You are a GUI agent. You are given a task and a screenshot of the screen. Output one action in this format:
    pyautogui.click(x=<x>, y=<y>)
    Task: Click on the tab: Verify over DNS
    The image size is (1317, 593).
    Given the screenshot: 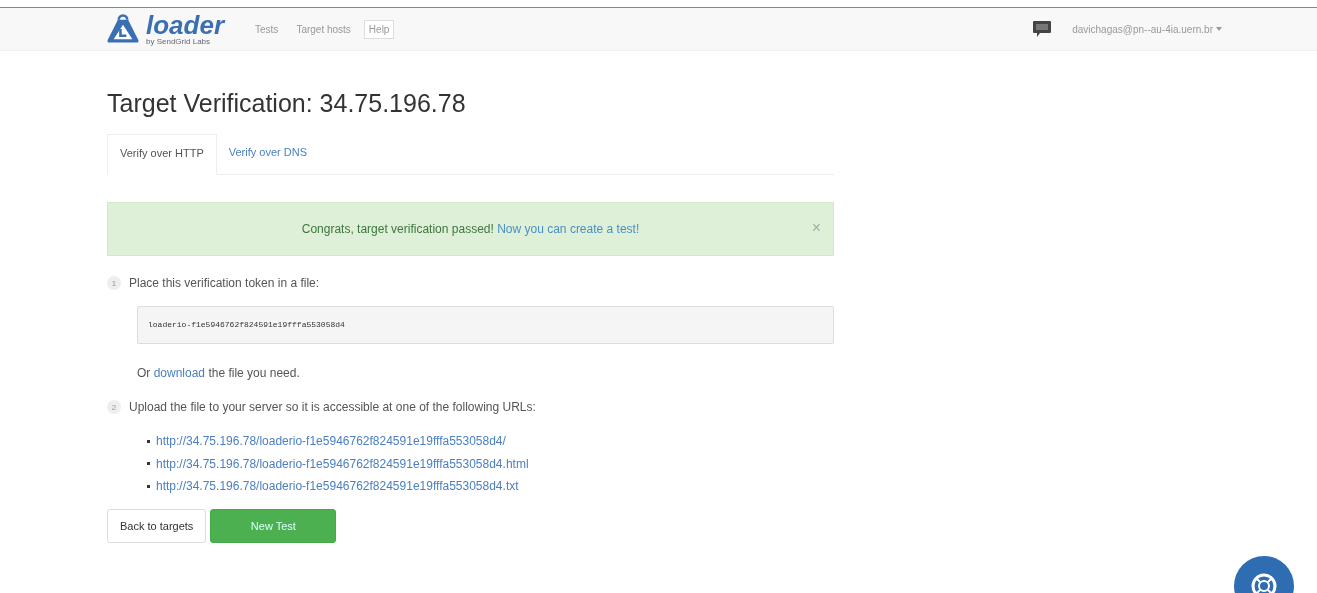 What is the action you would take?
    pyautogui.click(x=267, y=154)
    